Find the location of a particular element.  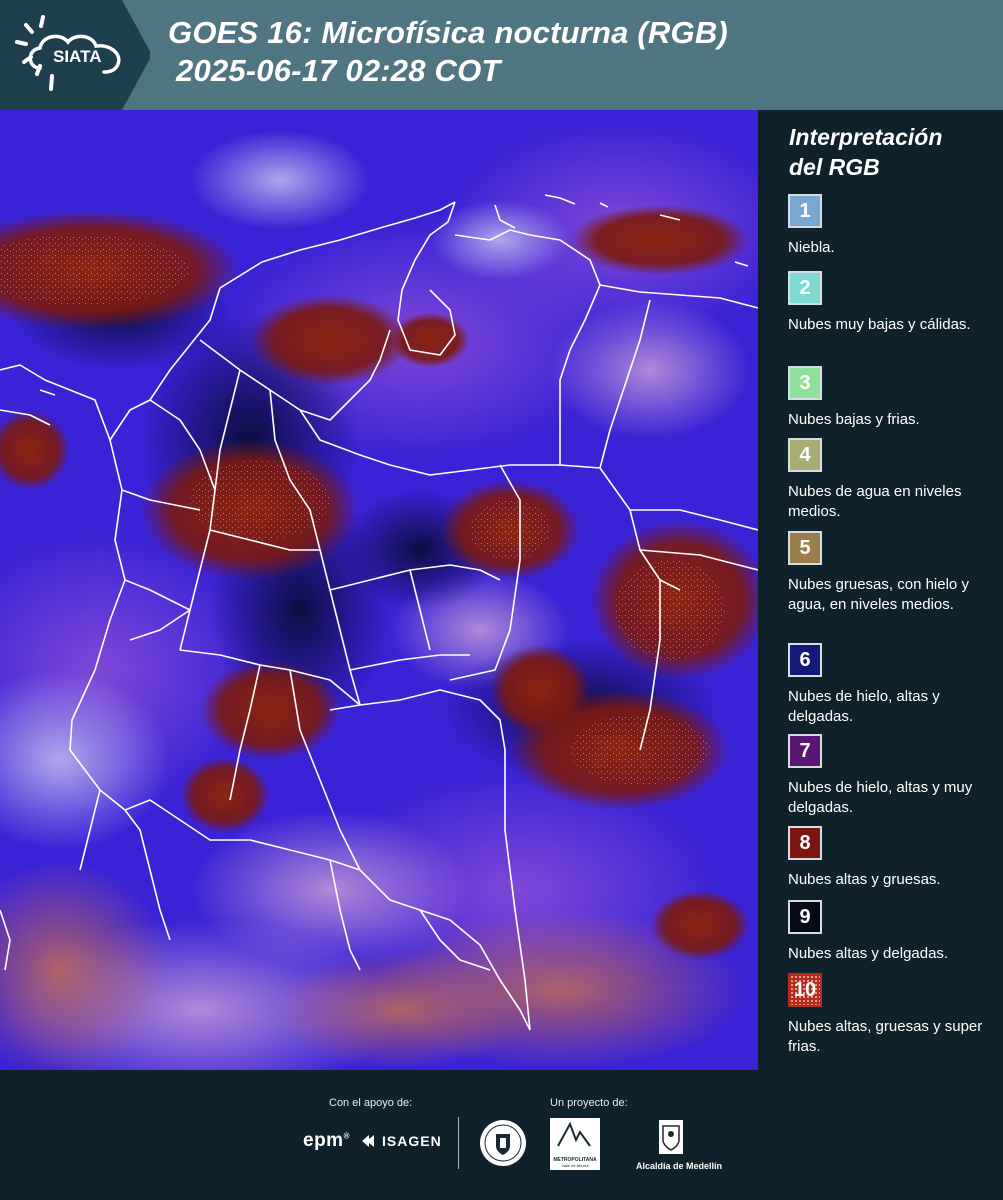

legend-number: 2 is located at coordinates (805, 287).